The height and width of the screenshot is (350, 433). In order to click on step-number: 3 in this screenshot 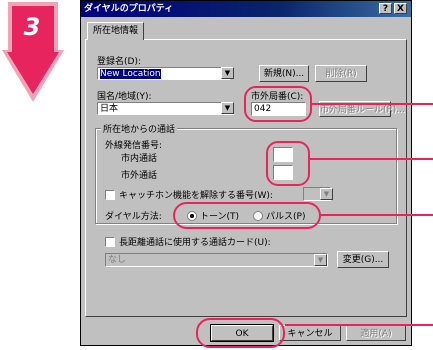, I will do `click(32, 27)`.